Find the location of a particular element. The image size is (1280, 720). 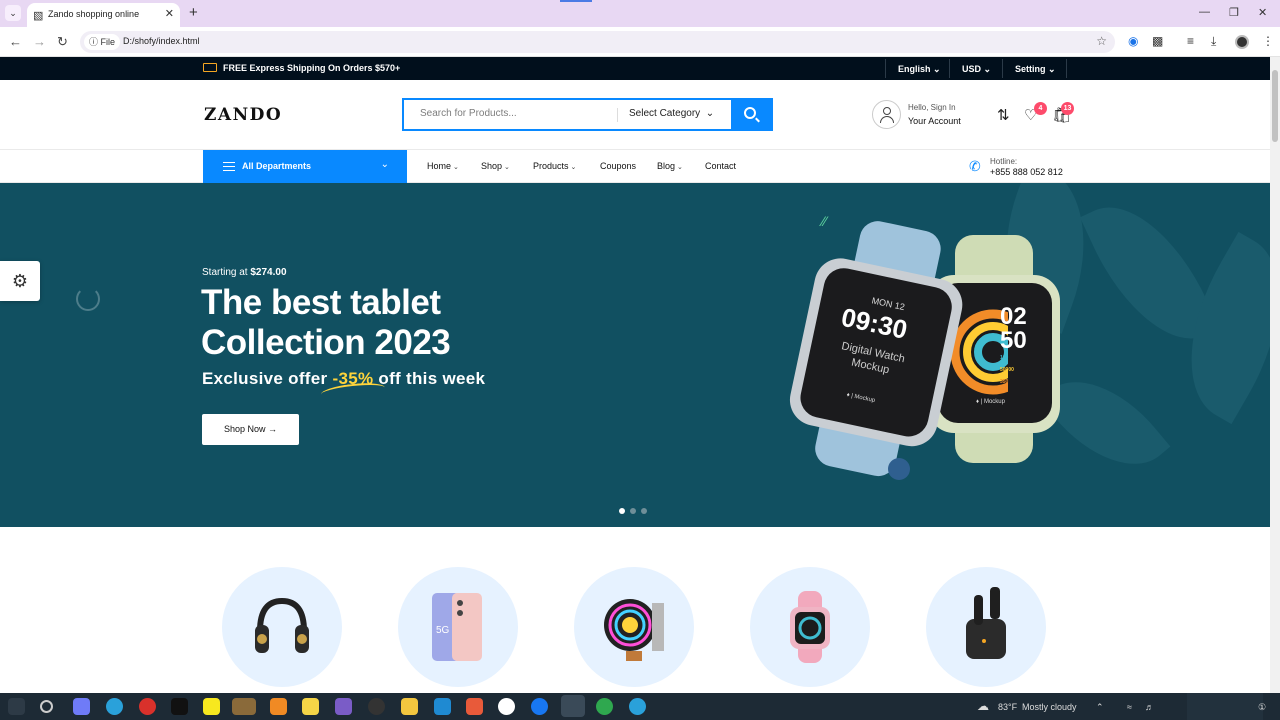

tiktok-icon is located at coordinates (179, 706).